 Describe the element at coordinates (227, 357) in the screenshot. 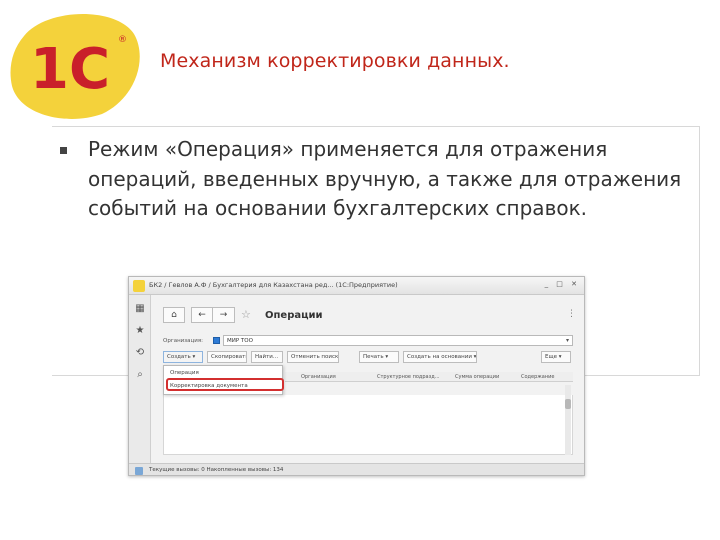

I see `copy-button: Скопировать` at that location.